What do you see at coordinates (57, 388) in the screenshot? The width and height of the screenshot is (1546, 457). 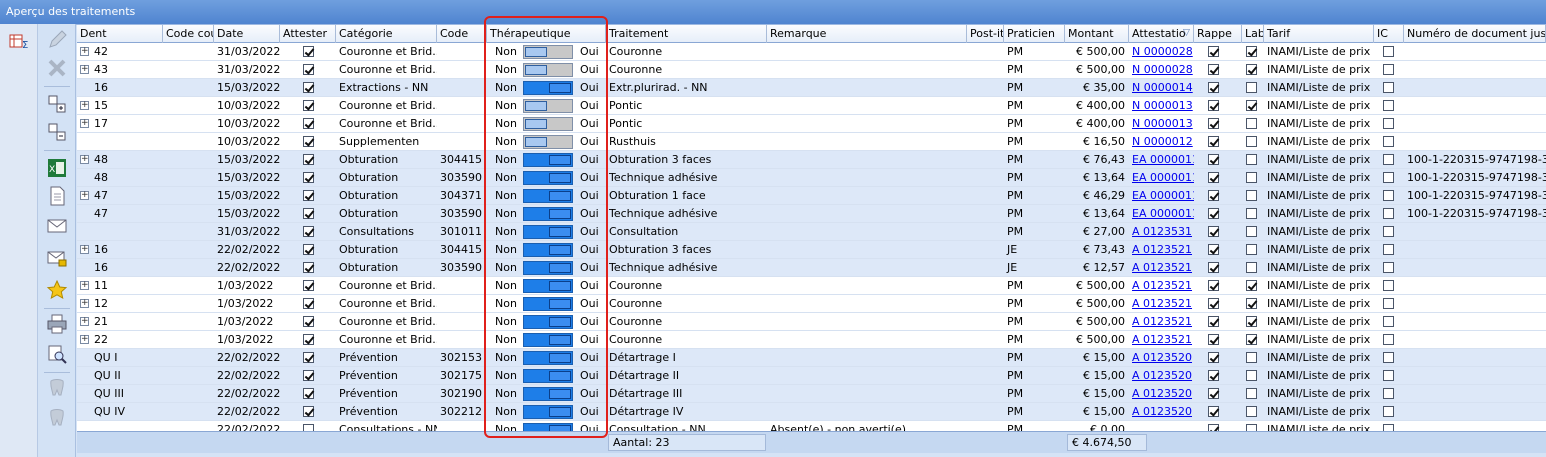 I see `disabled-action-1-button` at bounding box center [57, 388].